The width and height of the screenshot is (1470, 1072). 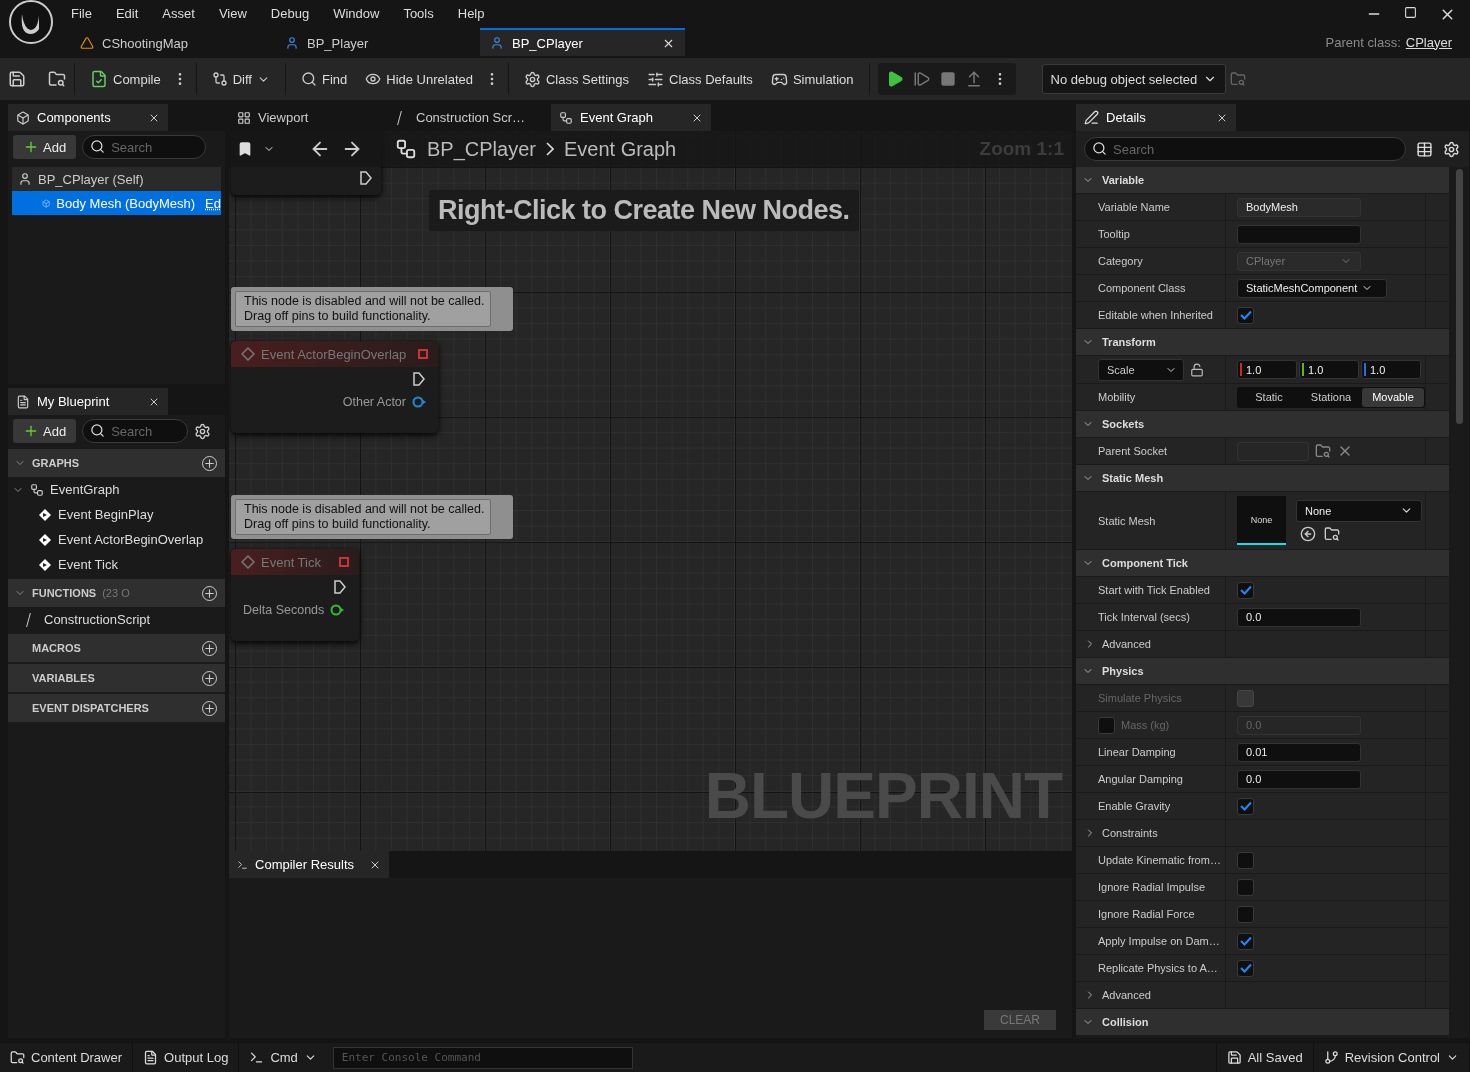 What do you see at coordinates (1359, 510) in the screenshot?
I see `asset-combo: None` at bounding box center [1359, 510].